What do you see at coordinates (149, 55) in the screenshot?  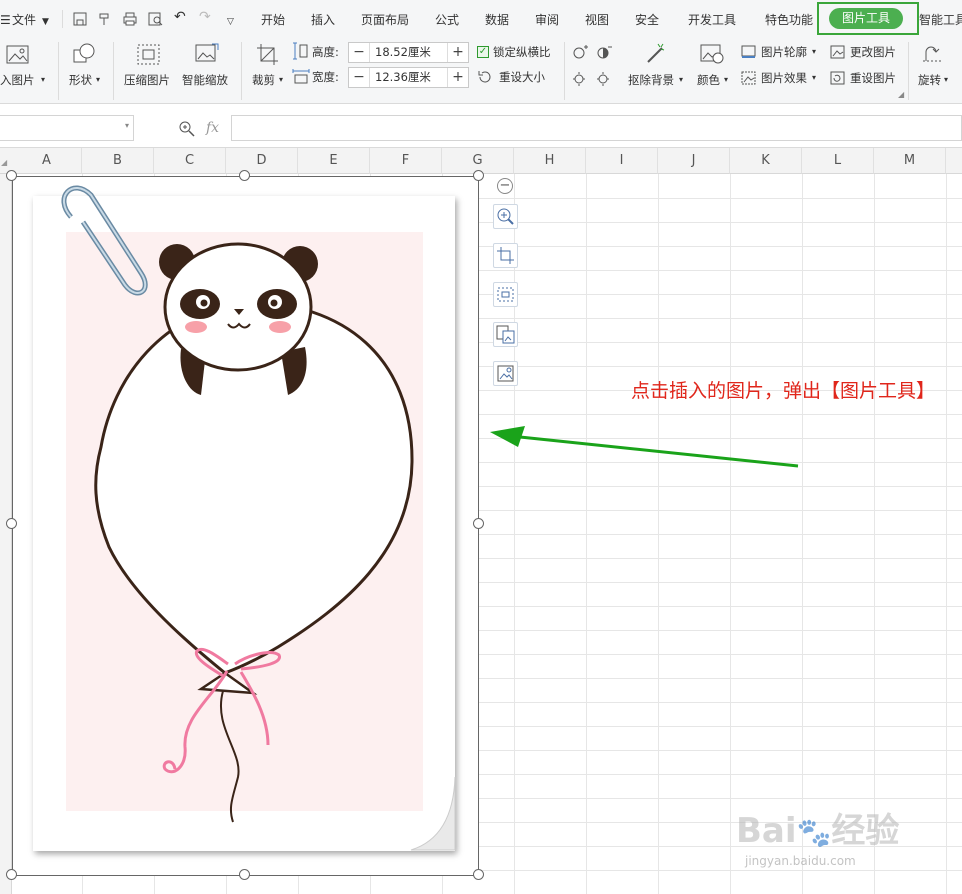 I see `compress-picture-icon` at bounding box center [149, 55].